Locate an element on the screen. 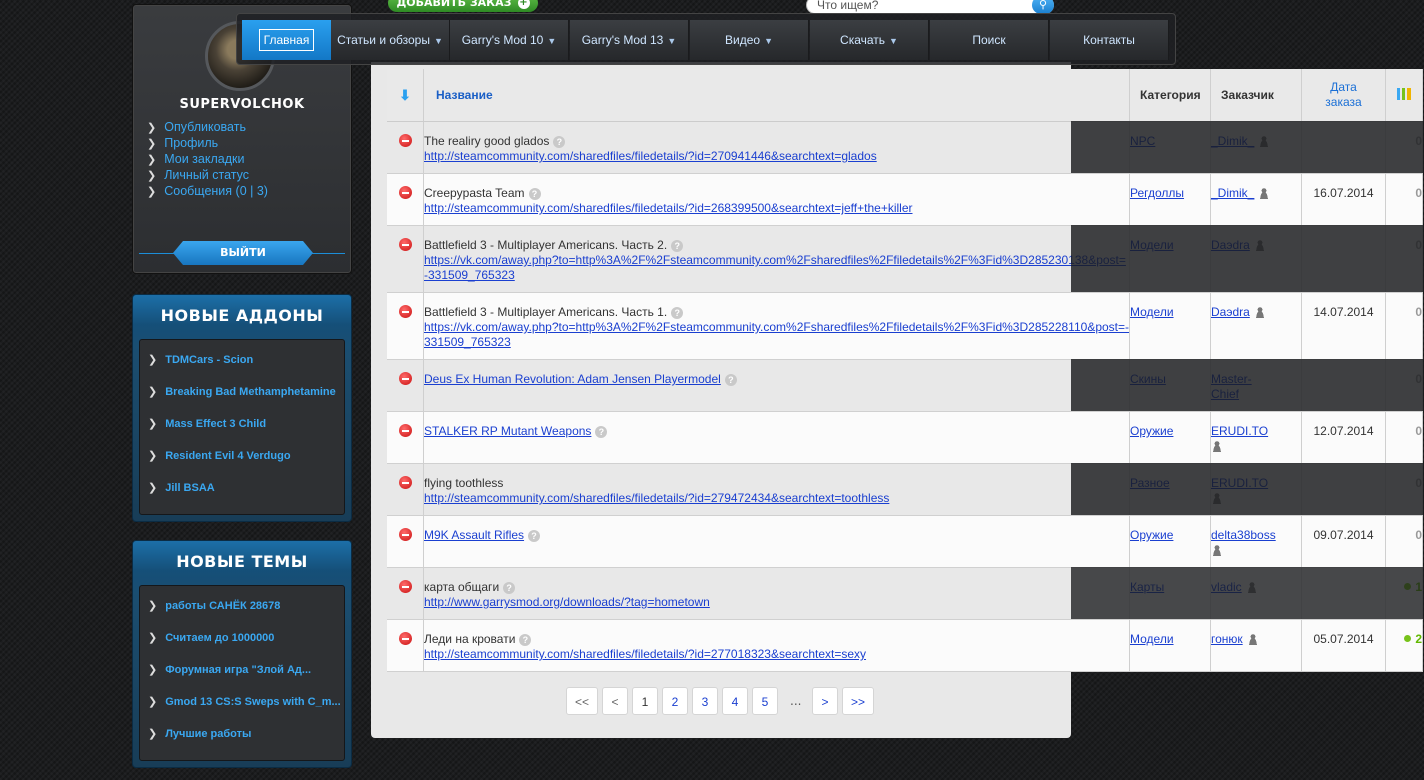  nav-articles: Статьи и обзоры ▼ is located at coordinates (390, 40).